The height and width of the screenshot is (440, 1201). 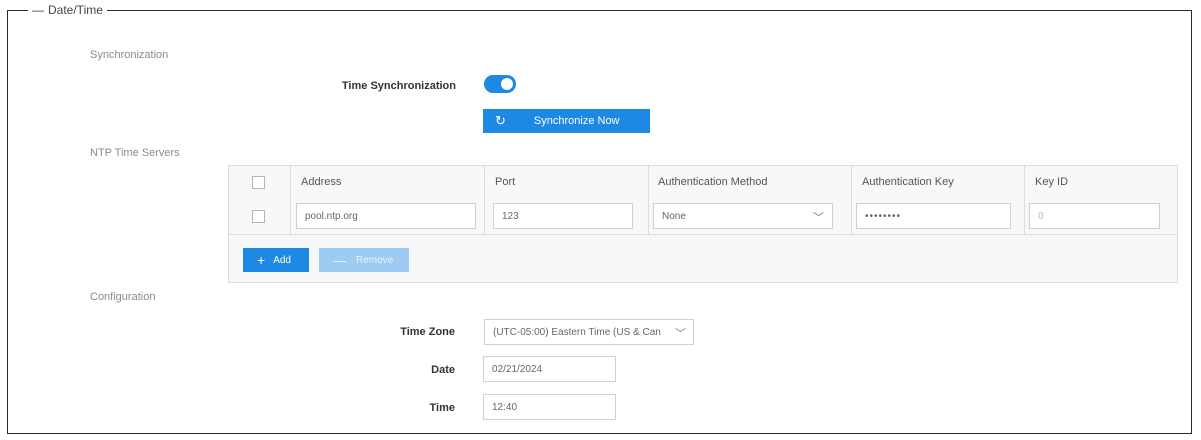 What do you see at coordinates (321, 182) in the screenshot?
I see `col-address: Address` at bounding box center [321, 182].